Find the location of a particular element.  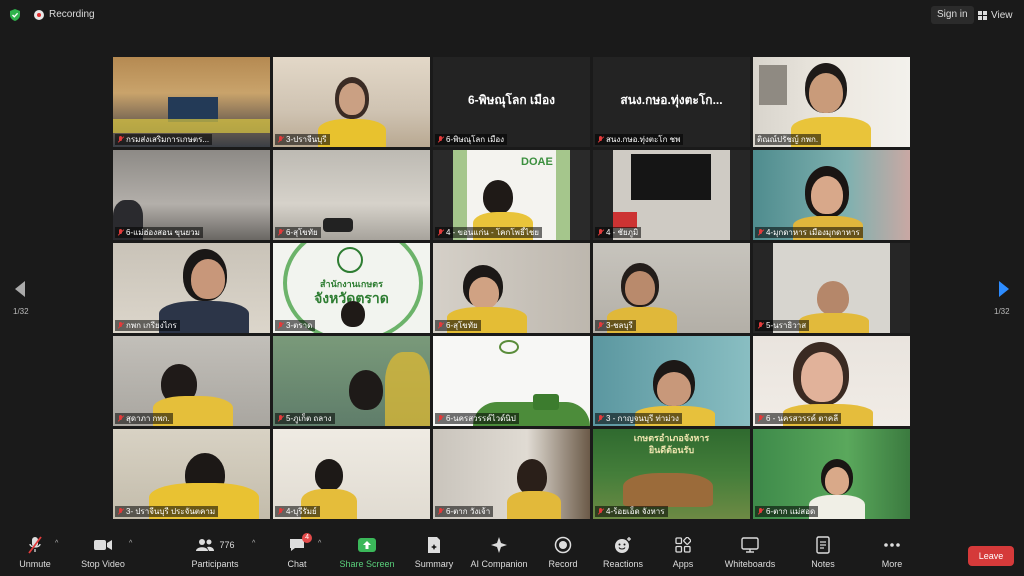

recording-label: Recording is located at coordinates (72, 14).